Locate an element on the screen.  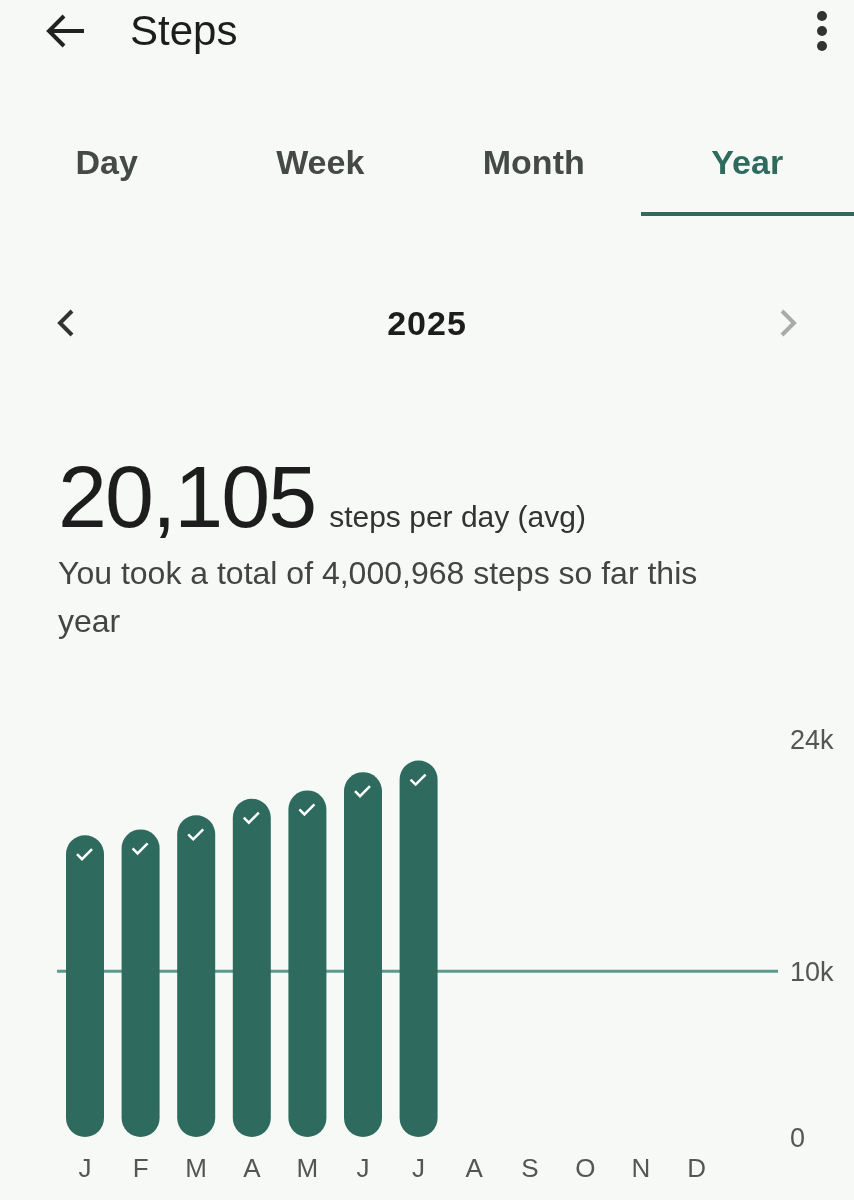
axis-label: 10k is located at coordinates (812, 972).